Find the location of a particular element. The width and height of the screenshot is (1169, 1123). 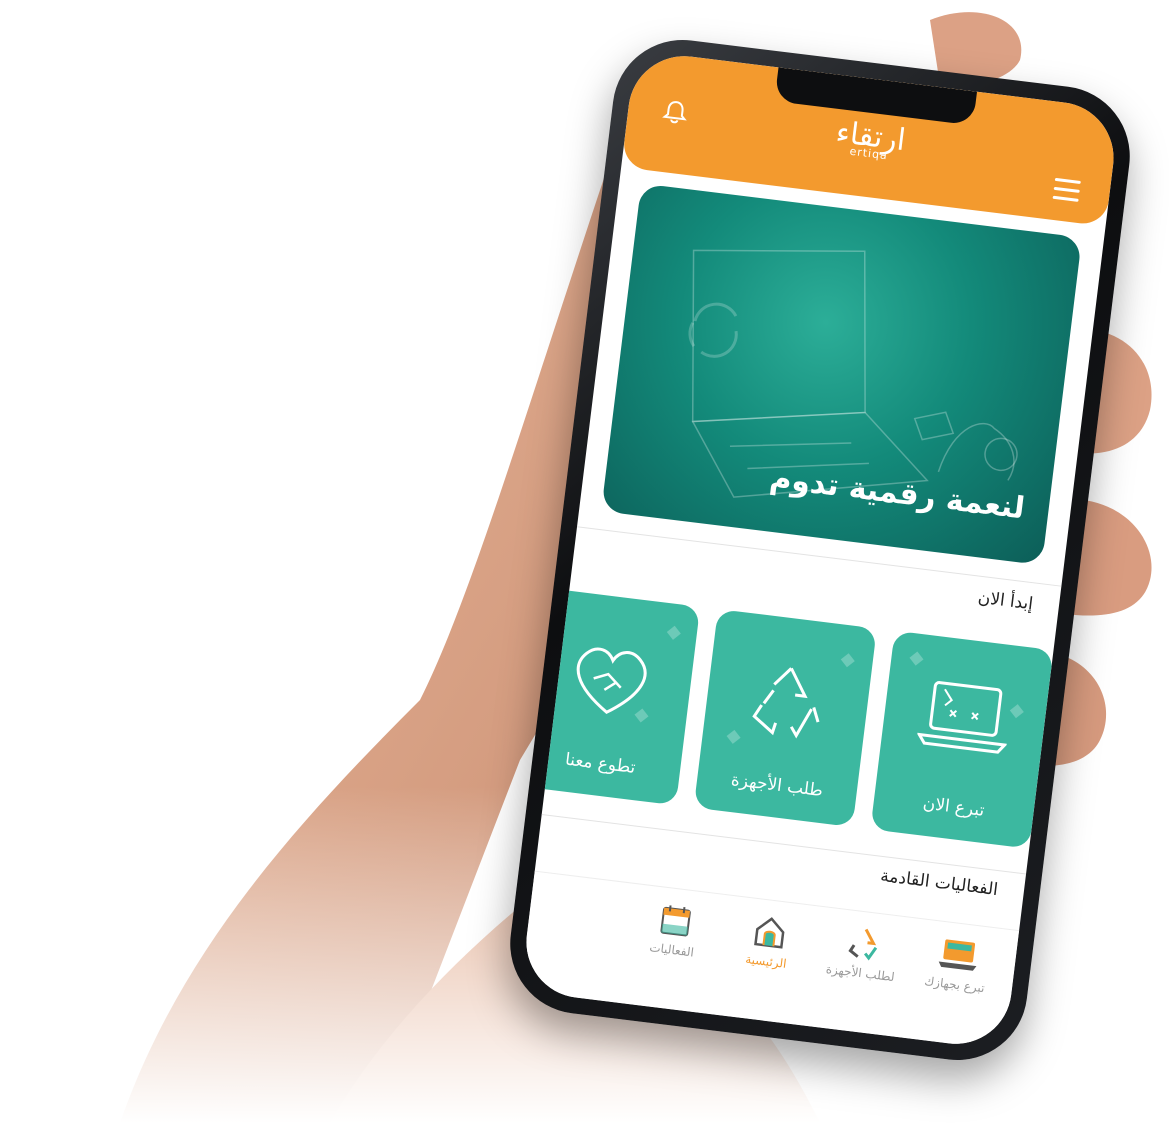

tile-label: تبرع الان is located at coordinates (953, 807).